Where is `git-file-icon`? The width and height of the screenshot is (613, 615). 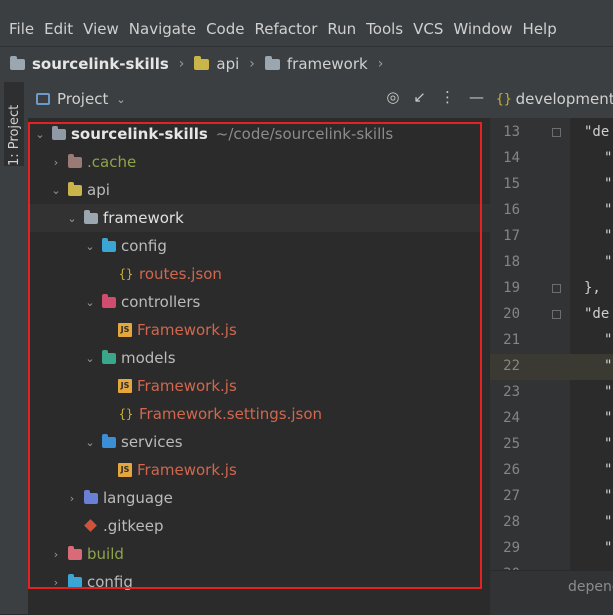 git-file-icon is located at coordinates (91, 526).